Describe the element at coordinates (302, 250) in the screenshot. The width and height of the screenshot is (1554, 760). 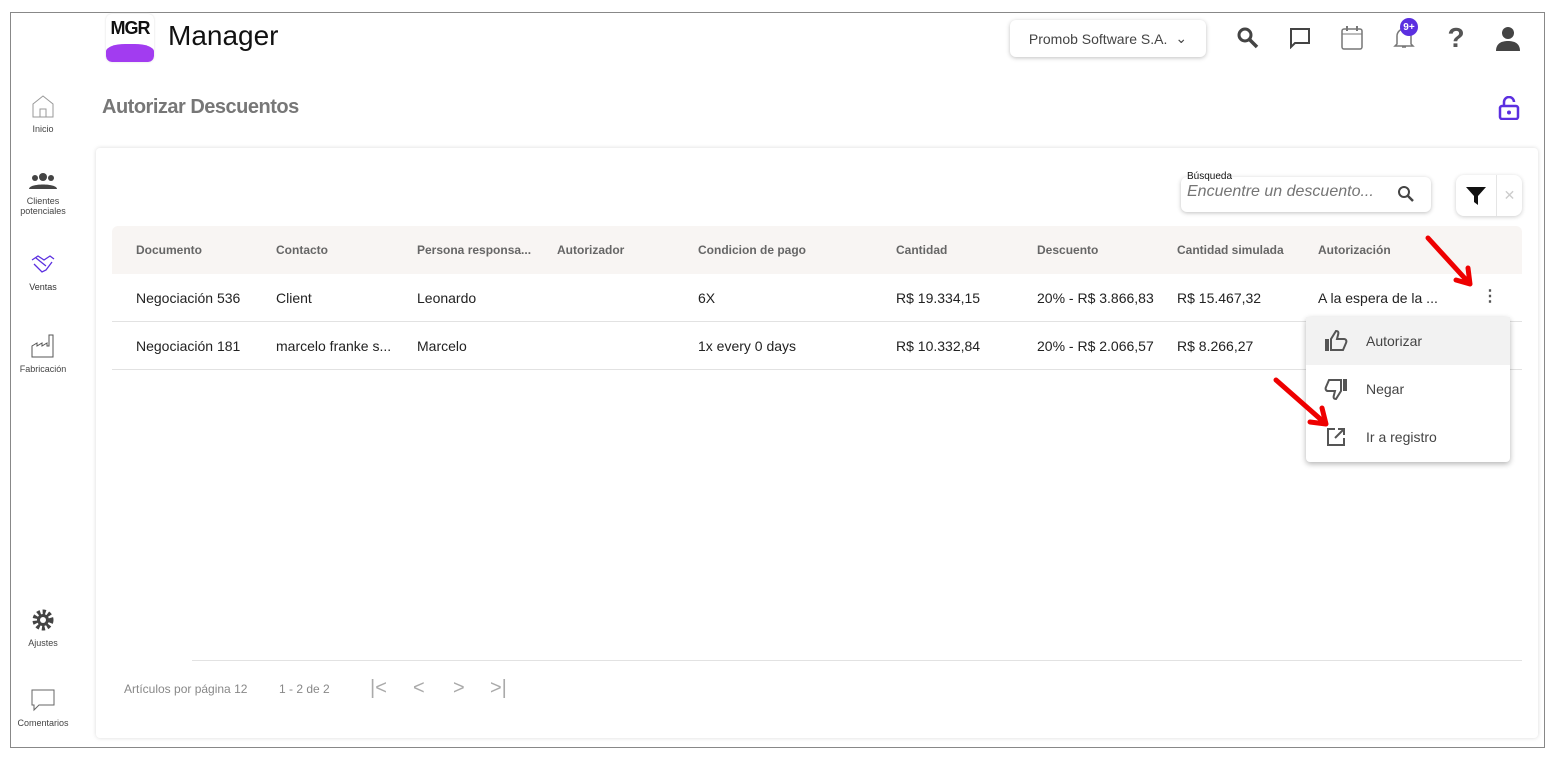
I see `column-header: Contacto` at that location.